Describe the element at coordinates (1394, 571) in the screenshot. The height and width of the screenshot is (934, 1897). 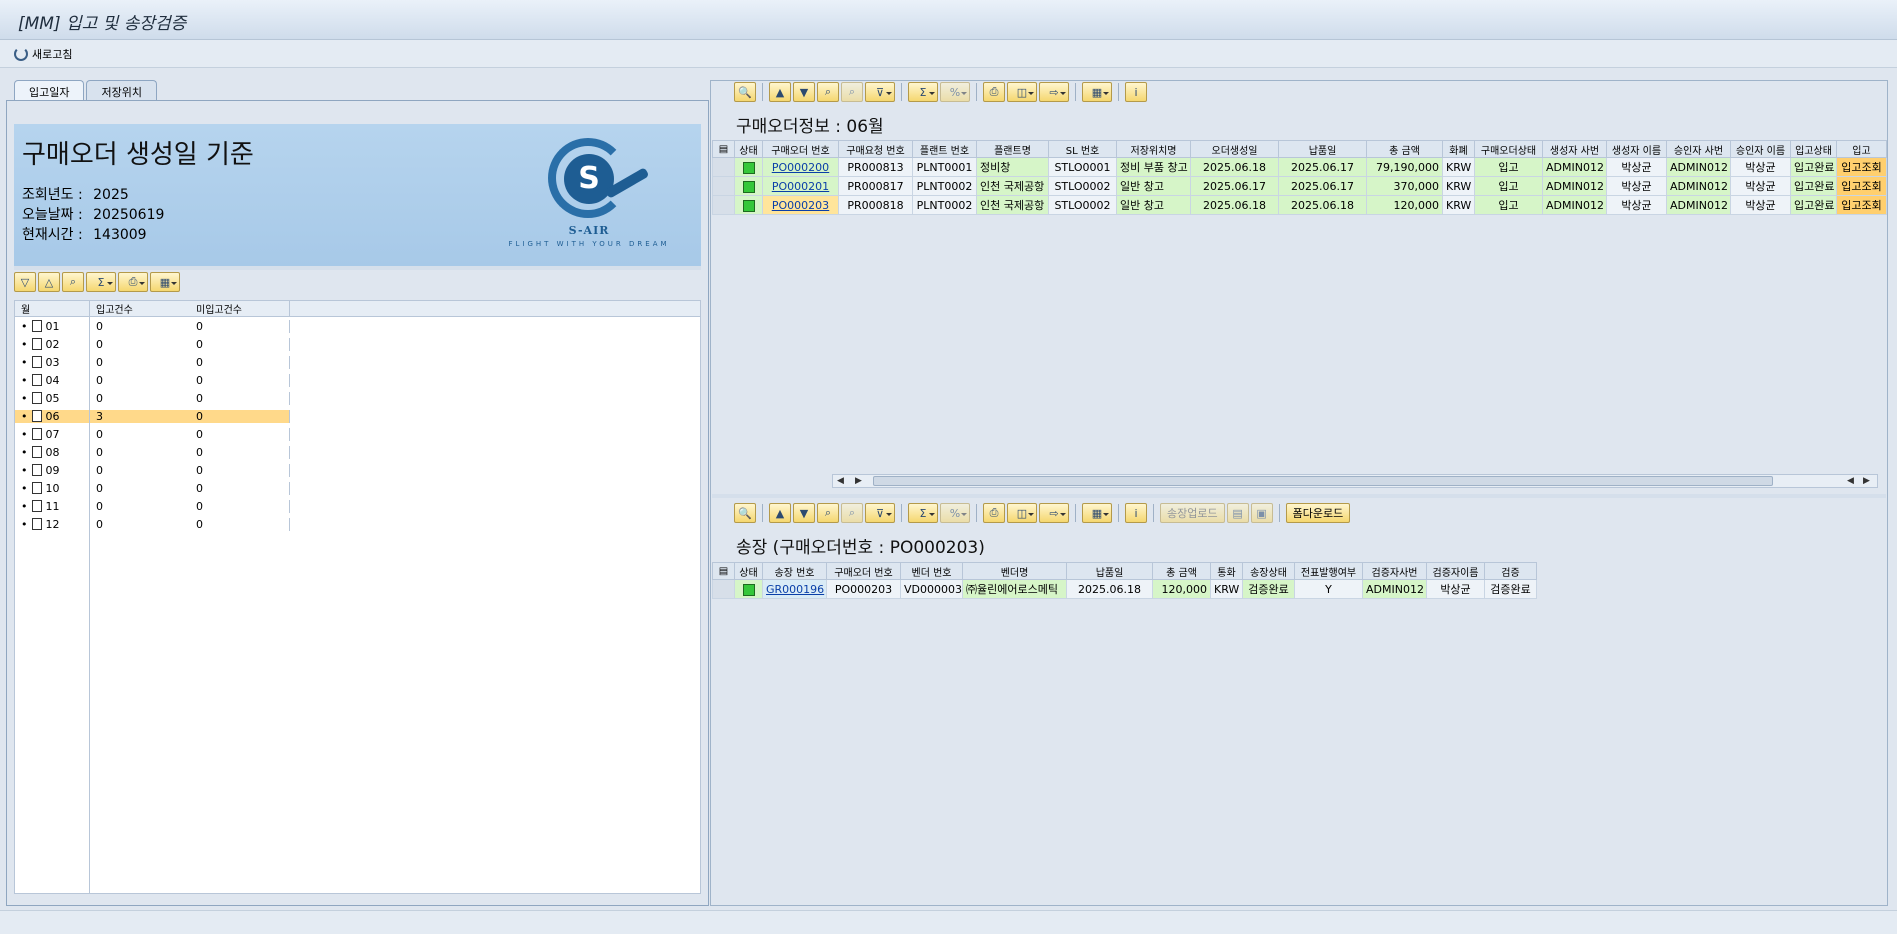
I see `invoice-col-header: 검증자사번` at that location.